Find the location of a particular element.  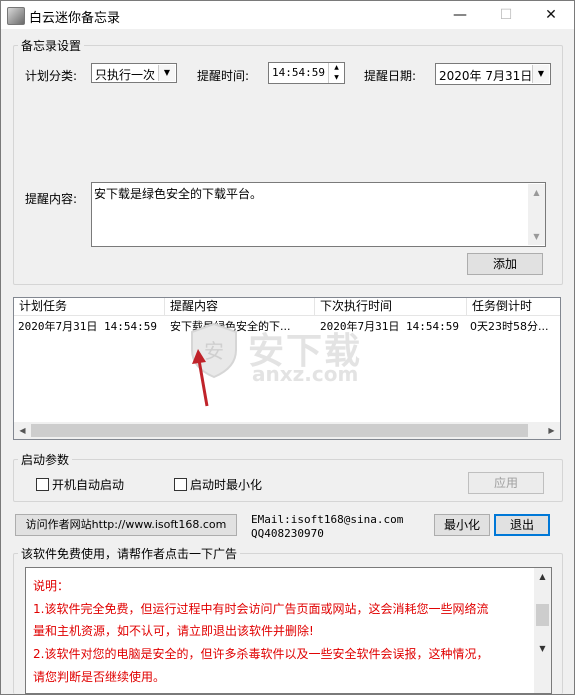

startup-group-label: 启动参数 is located at coordinates (45, 459).